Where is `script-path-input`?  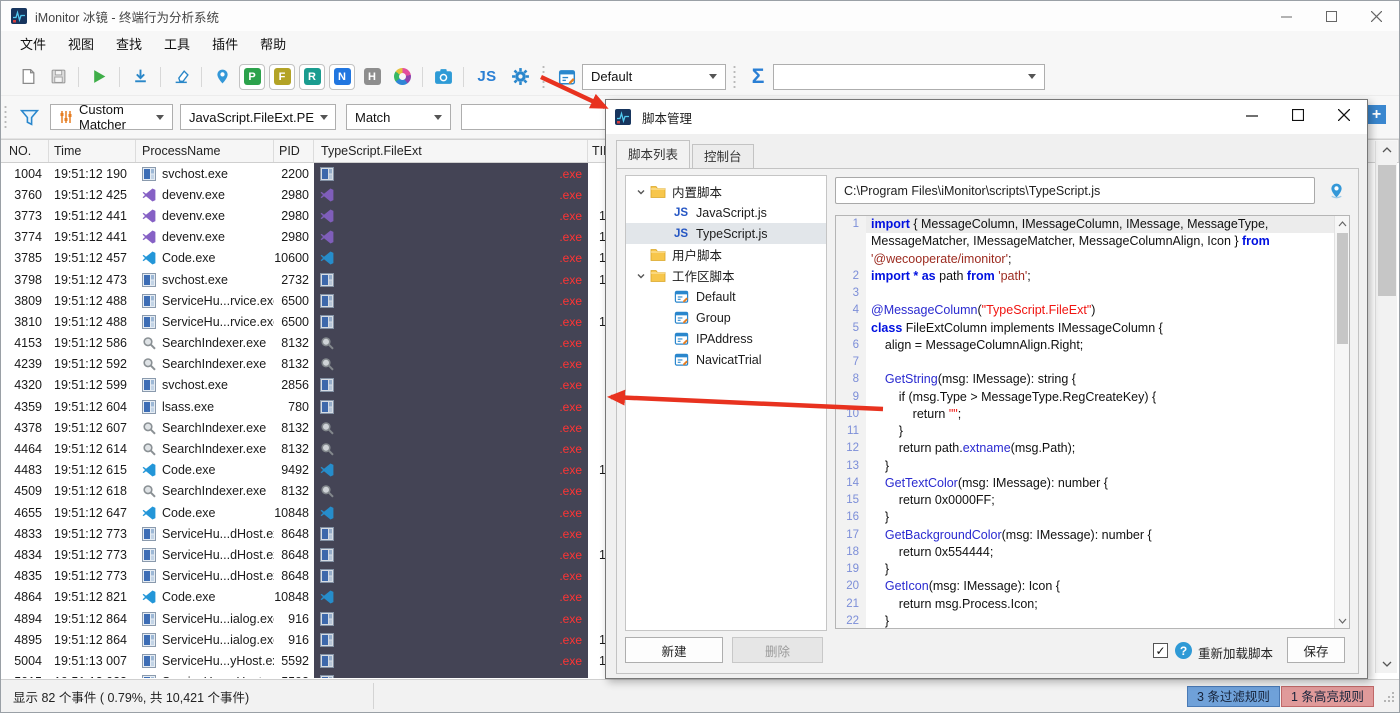 script-path-input is located at coordinates (1075, 190).